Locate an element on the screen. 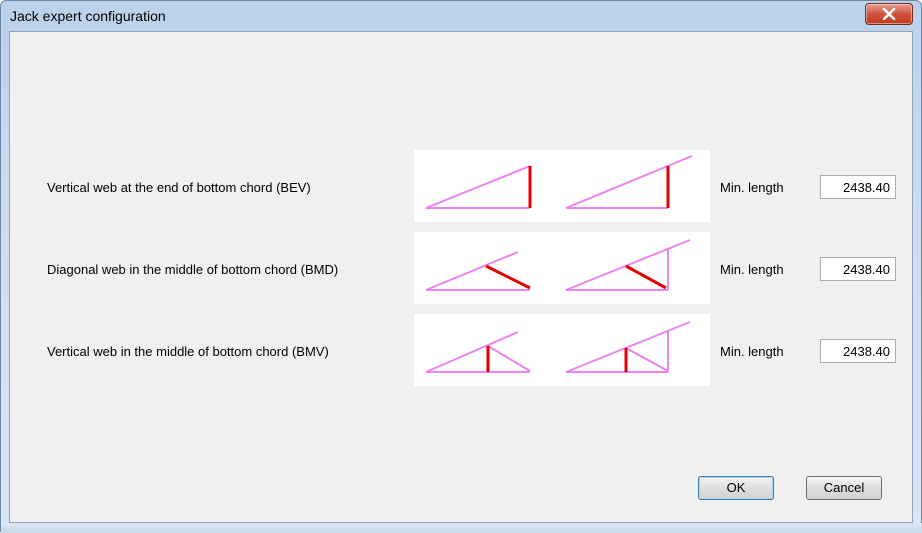 The image size is (922, 533). bmv-preview is located at coordinates (562, 350).